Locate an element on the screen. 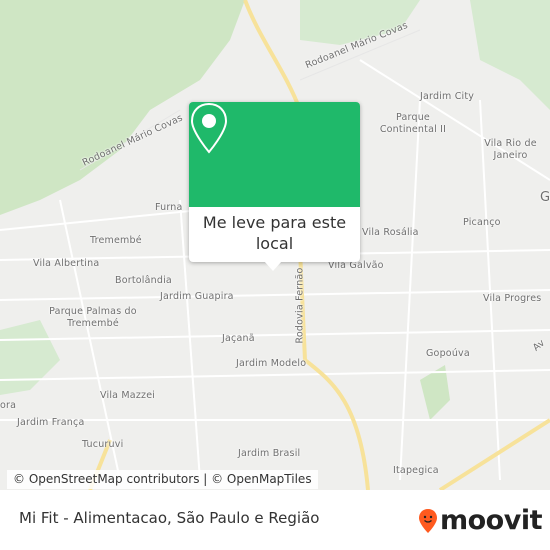  map-label: Tucuruvi is located at coordinates (103, 444).